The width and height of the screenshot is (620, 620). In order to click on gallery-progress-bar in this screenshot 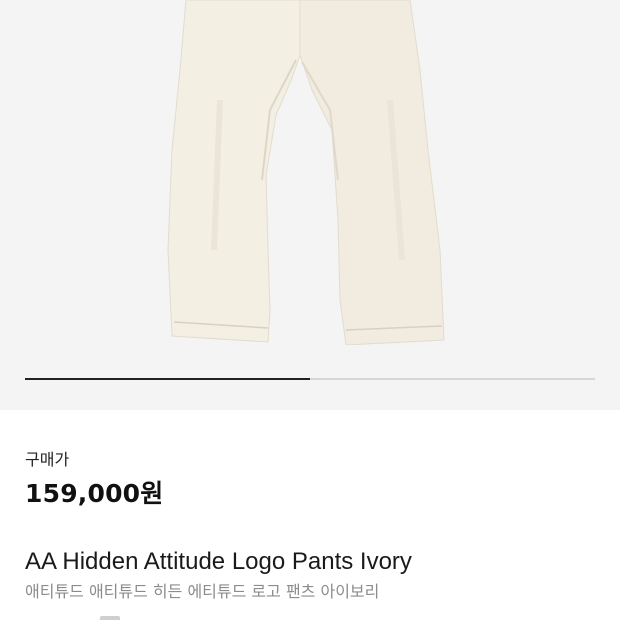, I will do `click(310, 379)`.